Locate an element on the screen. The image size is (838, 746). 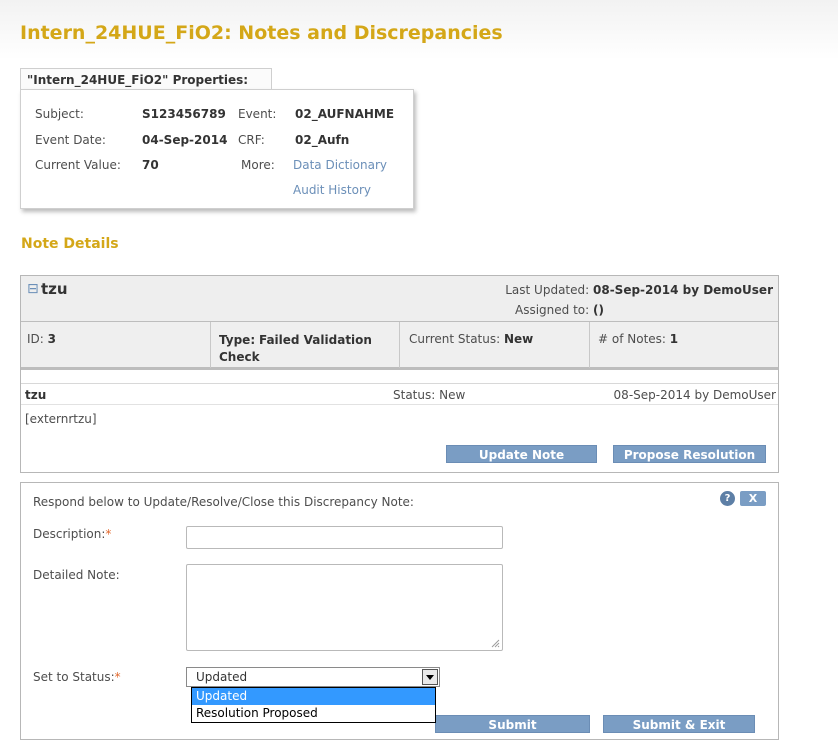
note-id: ID: 3 is located at coordinates (41, 339).